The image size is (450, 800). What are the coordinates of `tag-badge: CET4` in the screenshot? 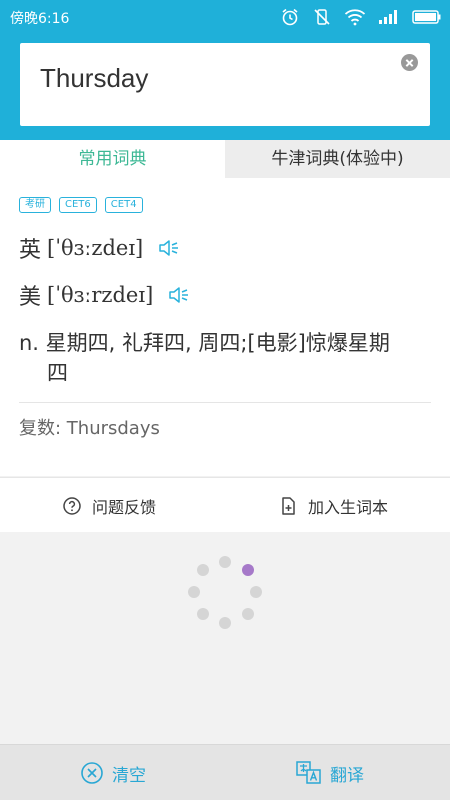 It's located at (123, 205).